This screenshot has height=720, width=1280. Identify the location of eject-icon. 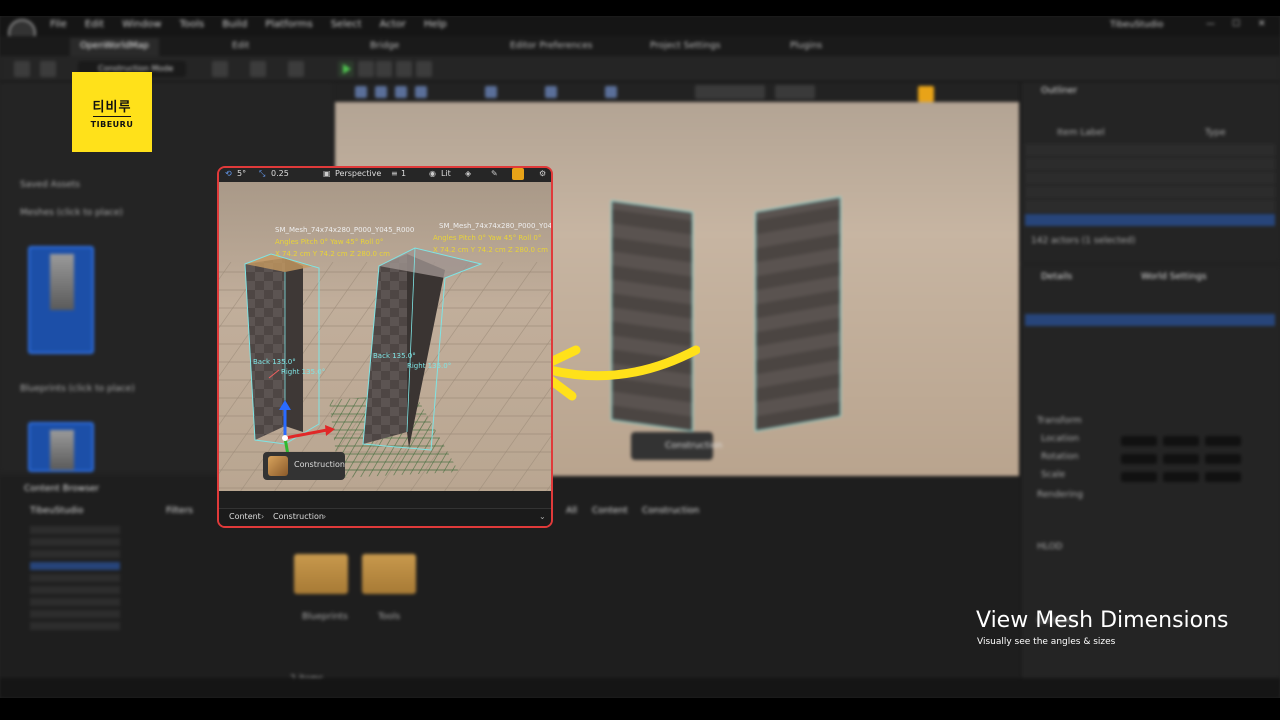
(404, 69).